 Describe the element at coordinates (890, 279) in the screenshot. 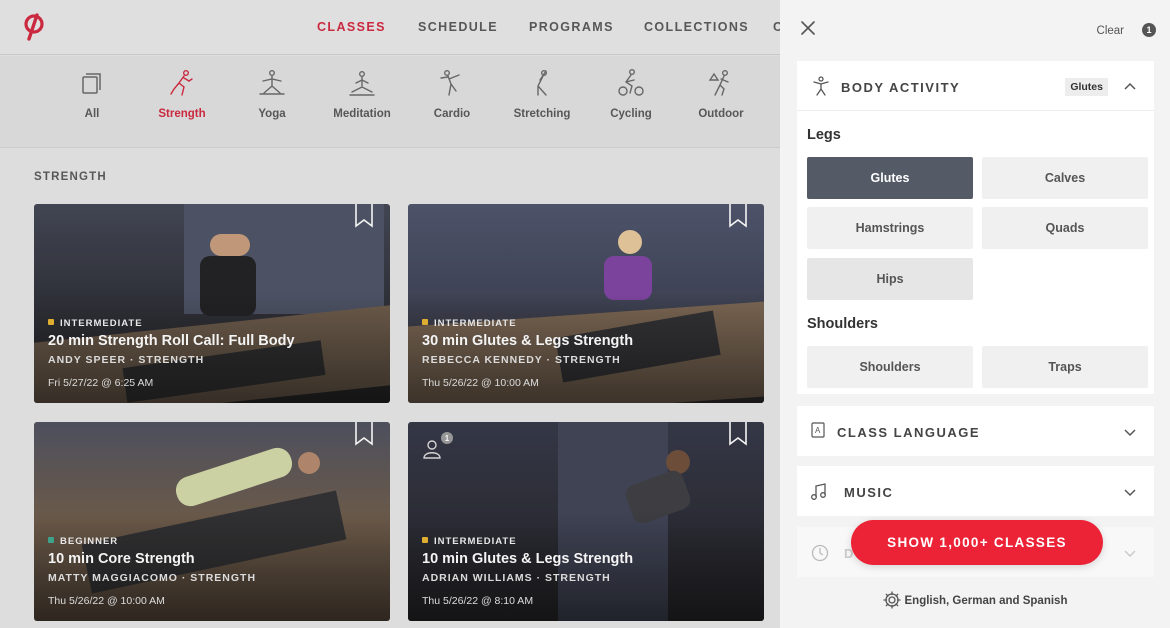

I see `chip-hips: Hips` at that location.